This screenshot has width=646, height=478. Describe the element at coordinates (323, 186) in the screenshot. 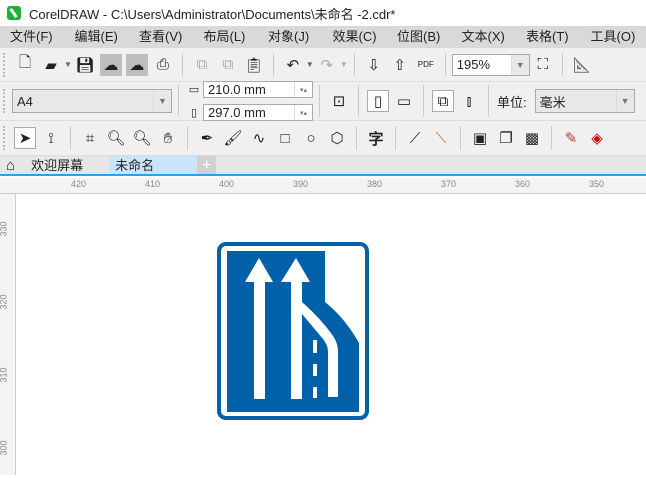

I see `horizontal-ruler: 420 410 400 390 380 370 360 350` at that location.